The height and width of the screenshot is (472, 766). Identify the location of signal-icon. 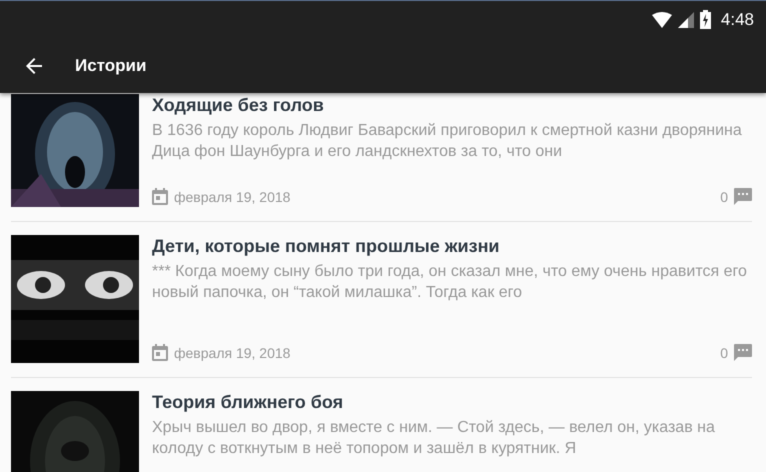
(686, 20).